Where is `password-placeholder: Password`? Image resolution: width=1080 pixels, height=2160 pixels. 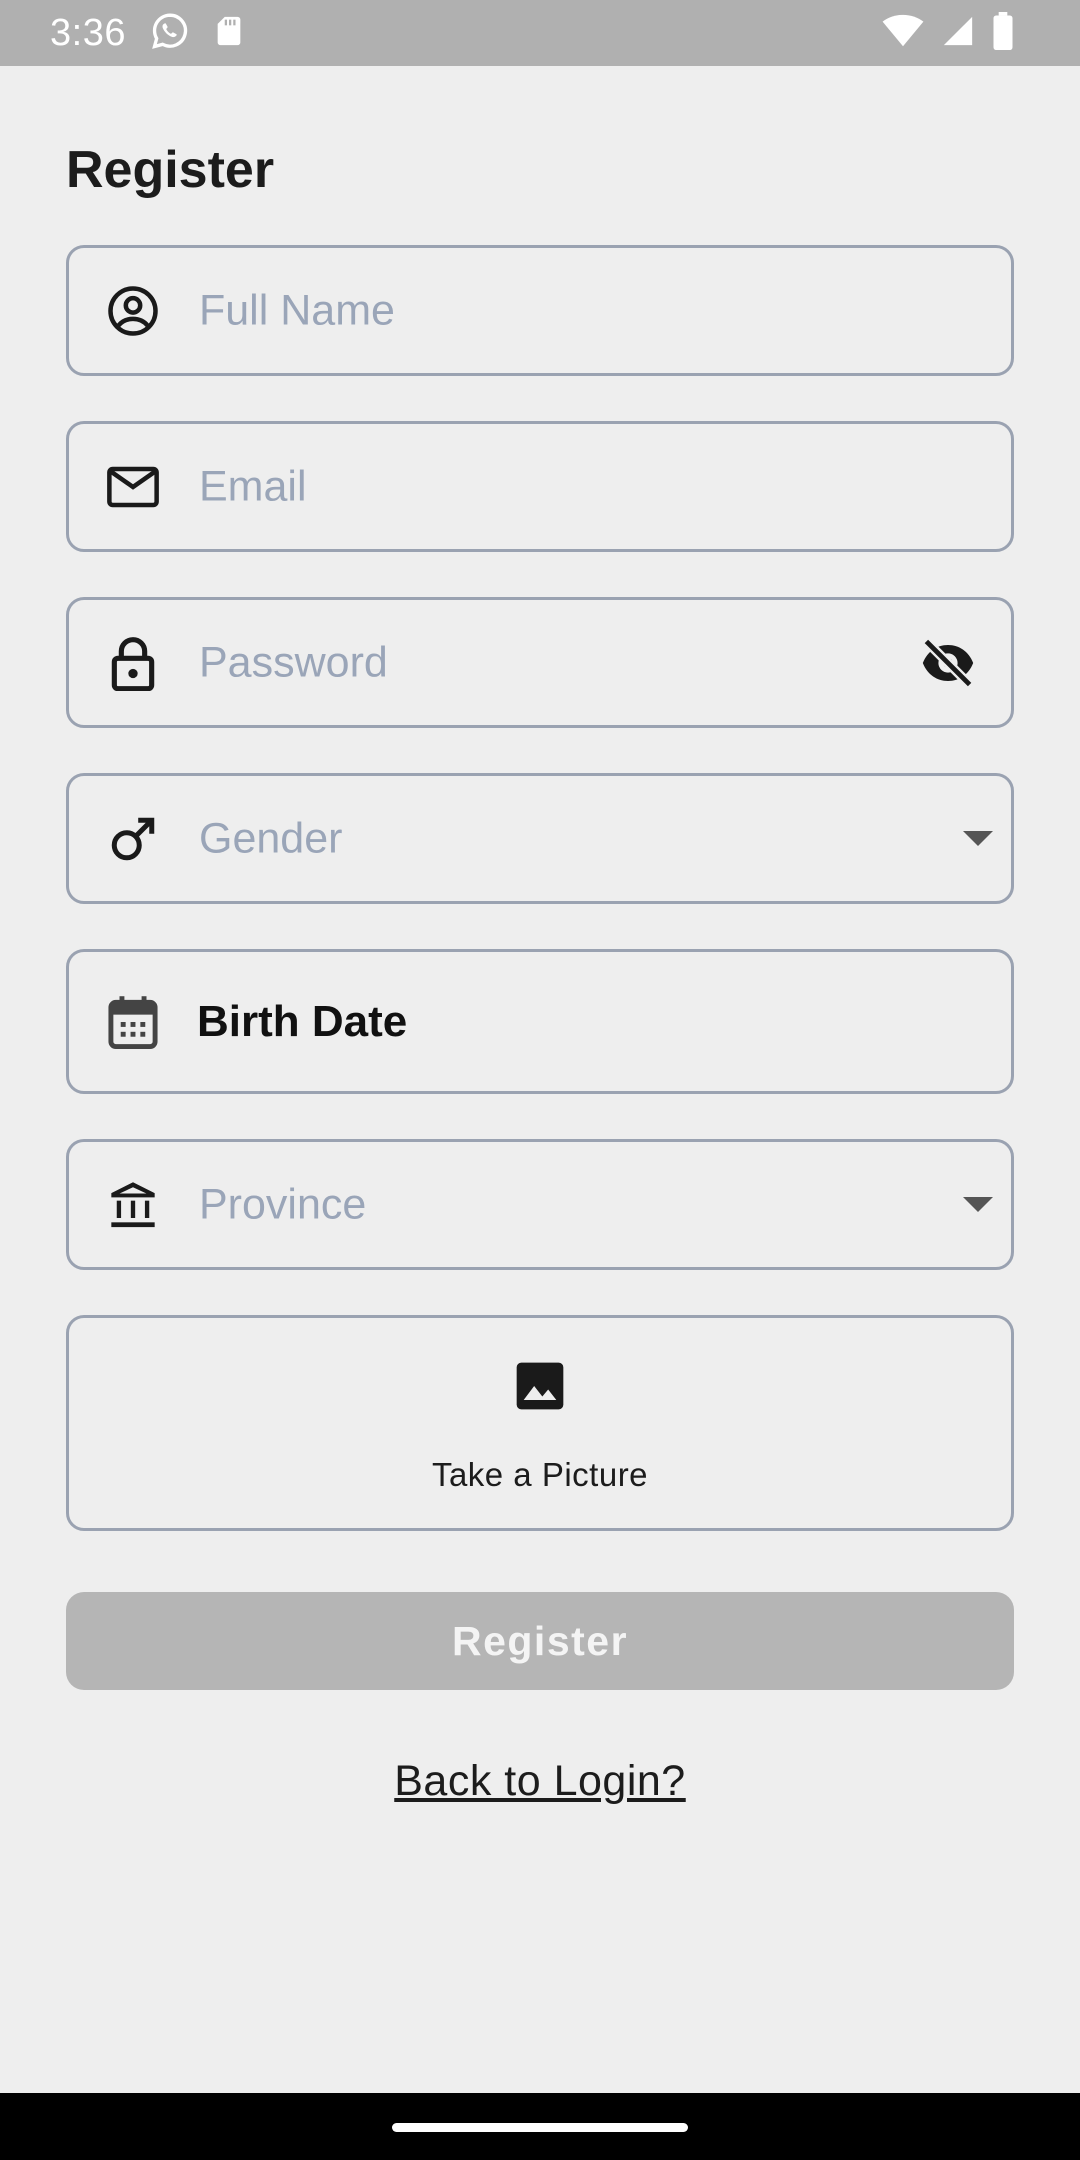 password-placeholder: Password is located at coordinates (293, 662).